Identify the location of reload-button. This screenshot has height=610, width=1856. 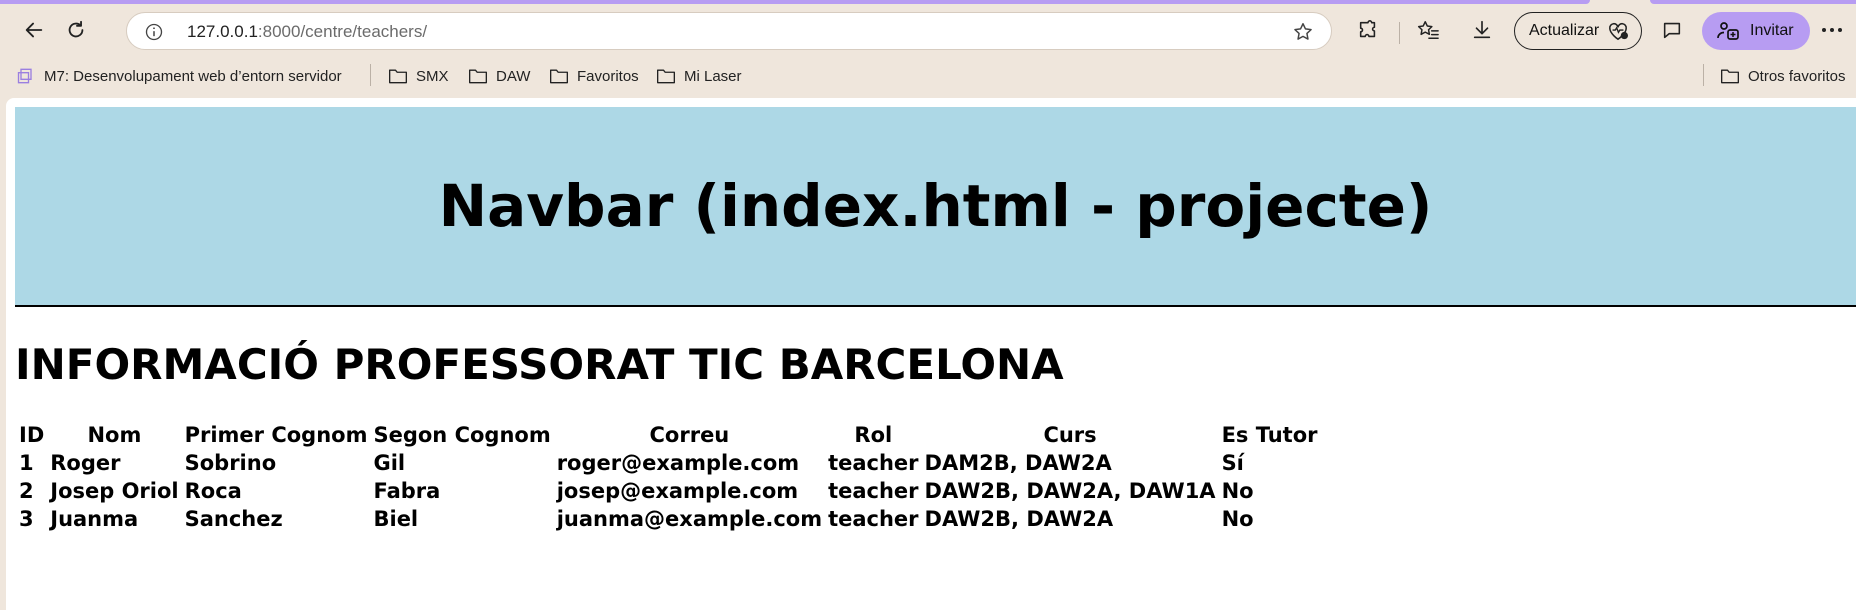
(76, 30).